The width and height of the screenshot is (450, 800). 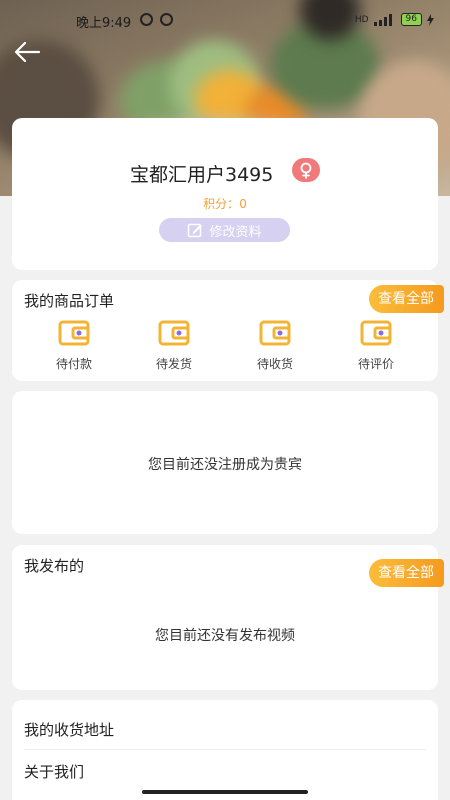 What do you see at coordinates (104, 23) in the screenshot?
I see `status-time: 晚上9:49` at bounding box center [104, 23].